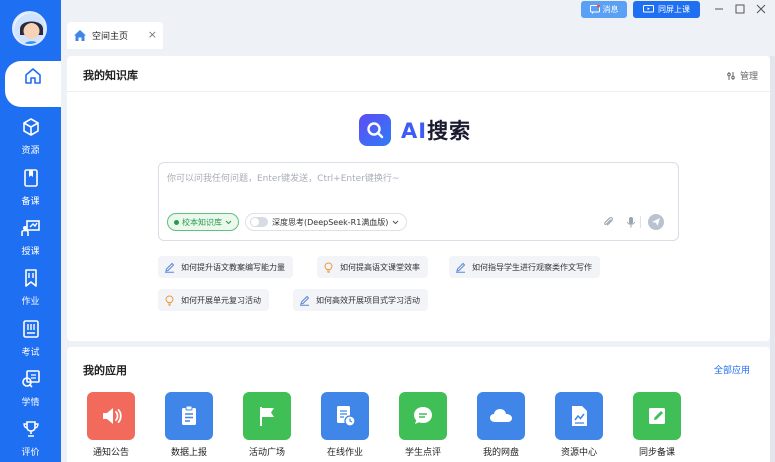 The width and height of the screenshot is (775, 462). I want to click on suggestion-chip: 如何指导学生进行观察类作文写作, so click(524, 267).